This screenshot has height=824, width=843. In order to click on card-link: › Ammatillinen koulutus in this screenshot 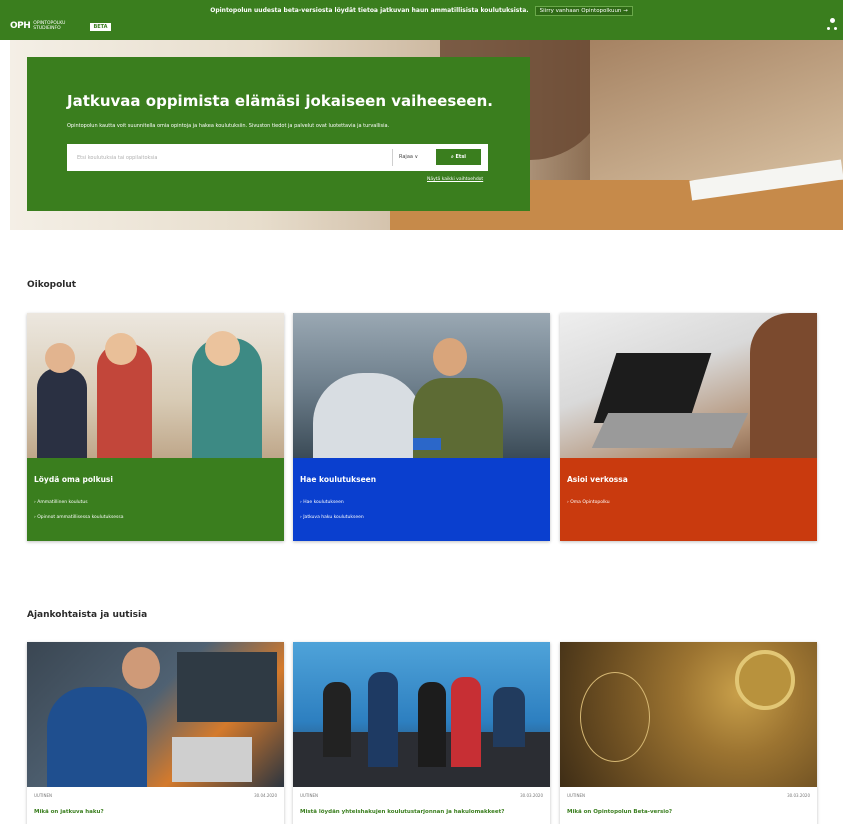, I will do `click(61, 502)`.